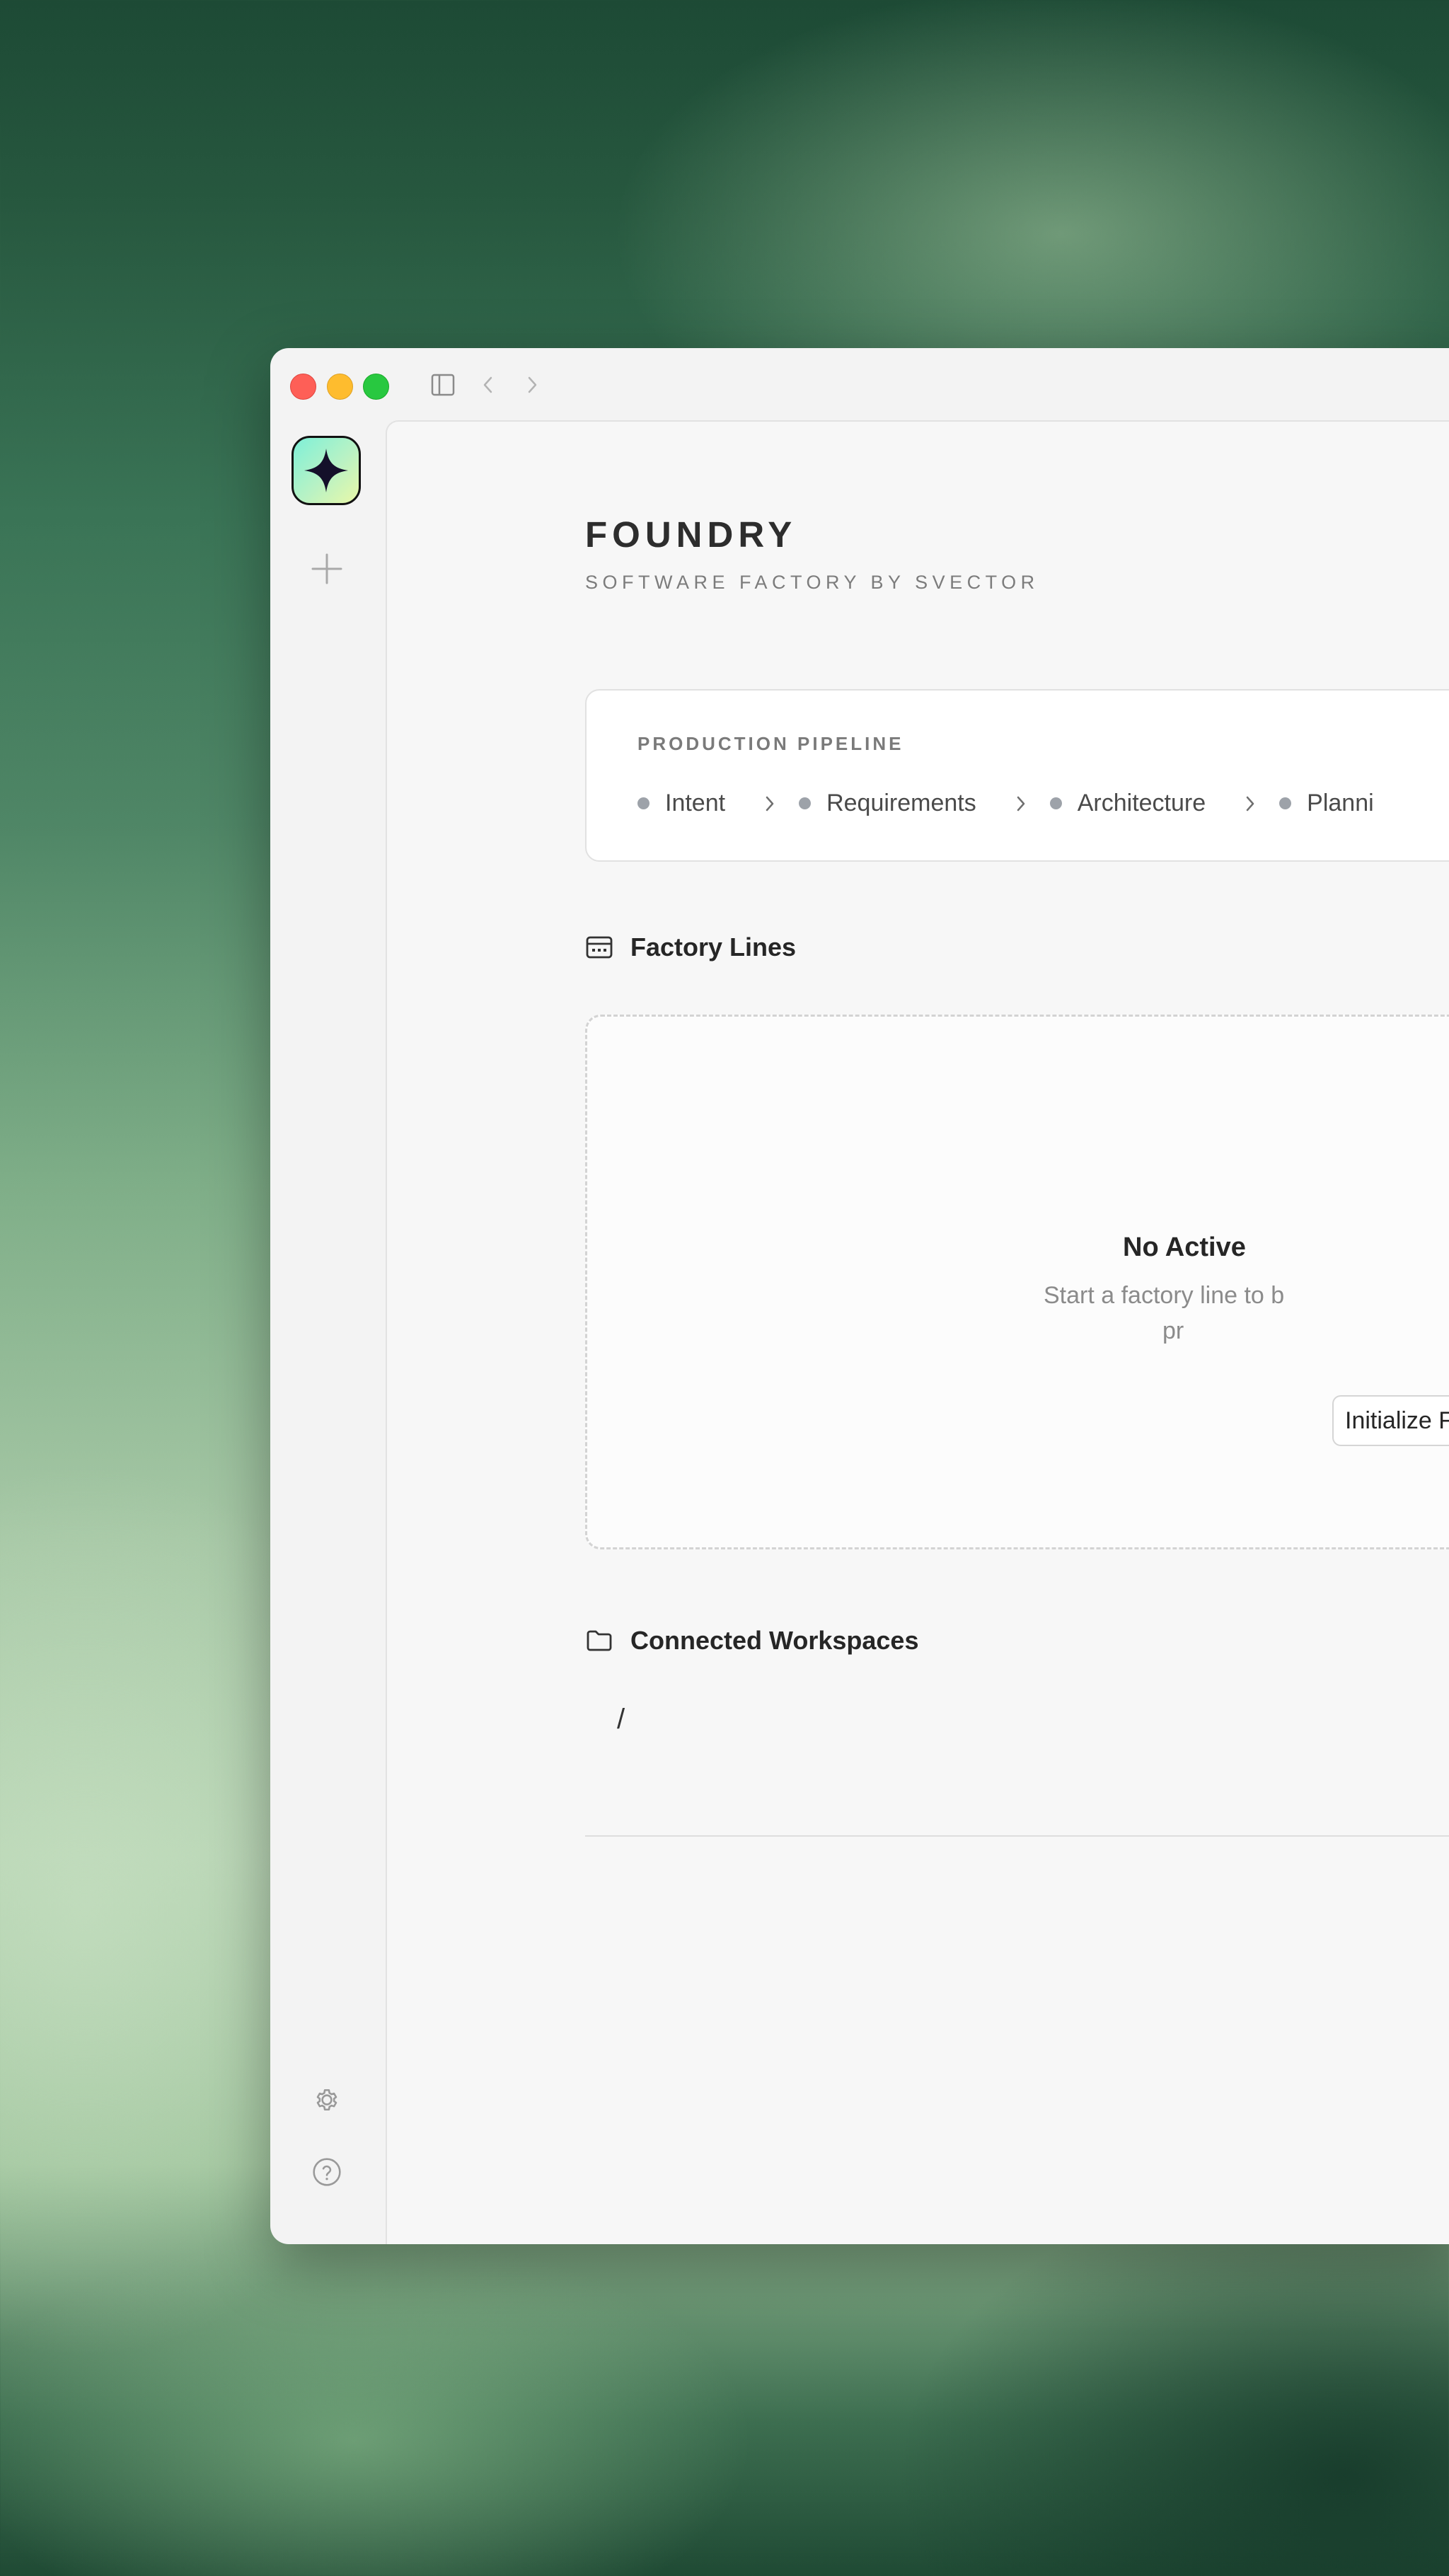  I want to click on stage-label: Architecture, so click(1141, 803).